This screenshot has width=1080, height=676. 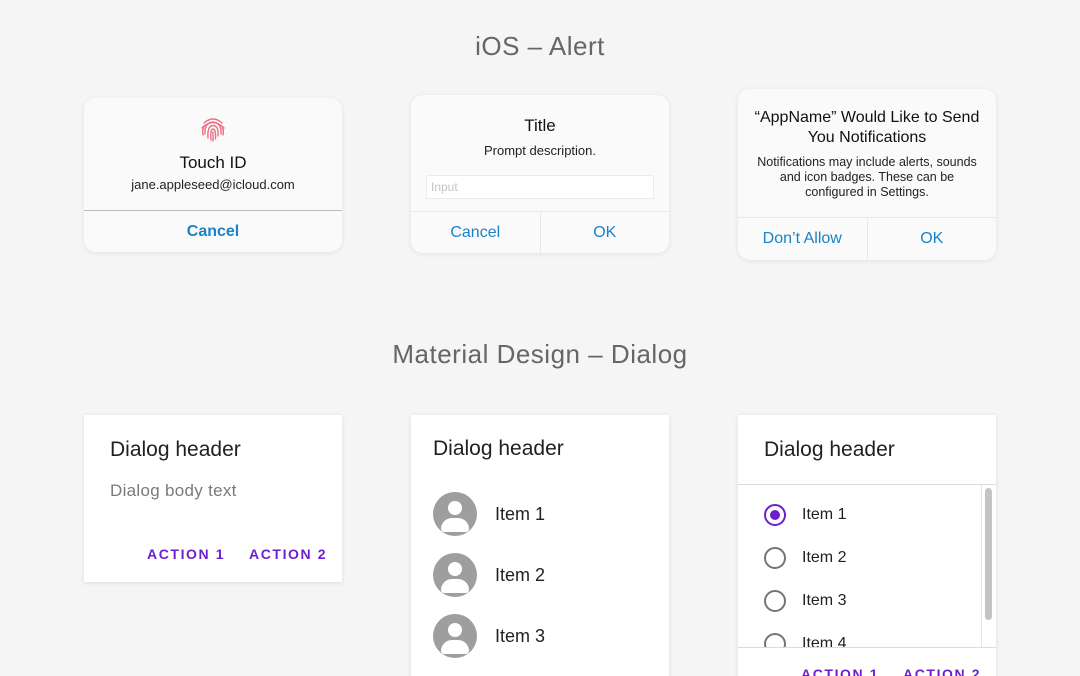 I want to click on radio-action-2-button: ACTION 2, so click(x=942, y=671).